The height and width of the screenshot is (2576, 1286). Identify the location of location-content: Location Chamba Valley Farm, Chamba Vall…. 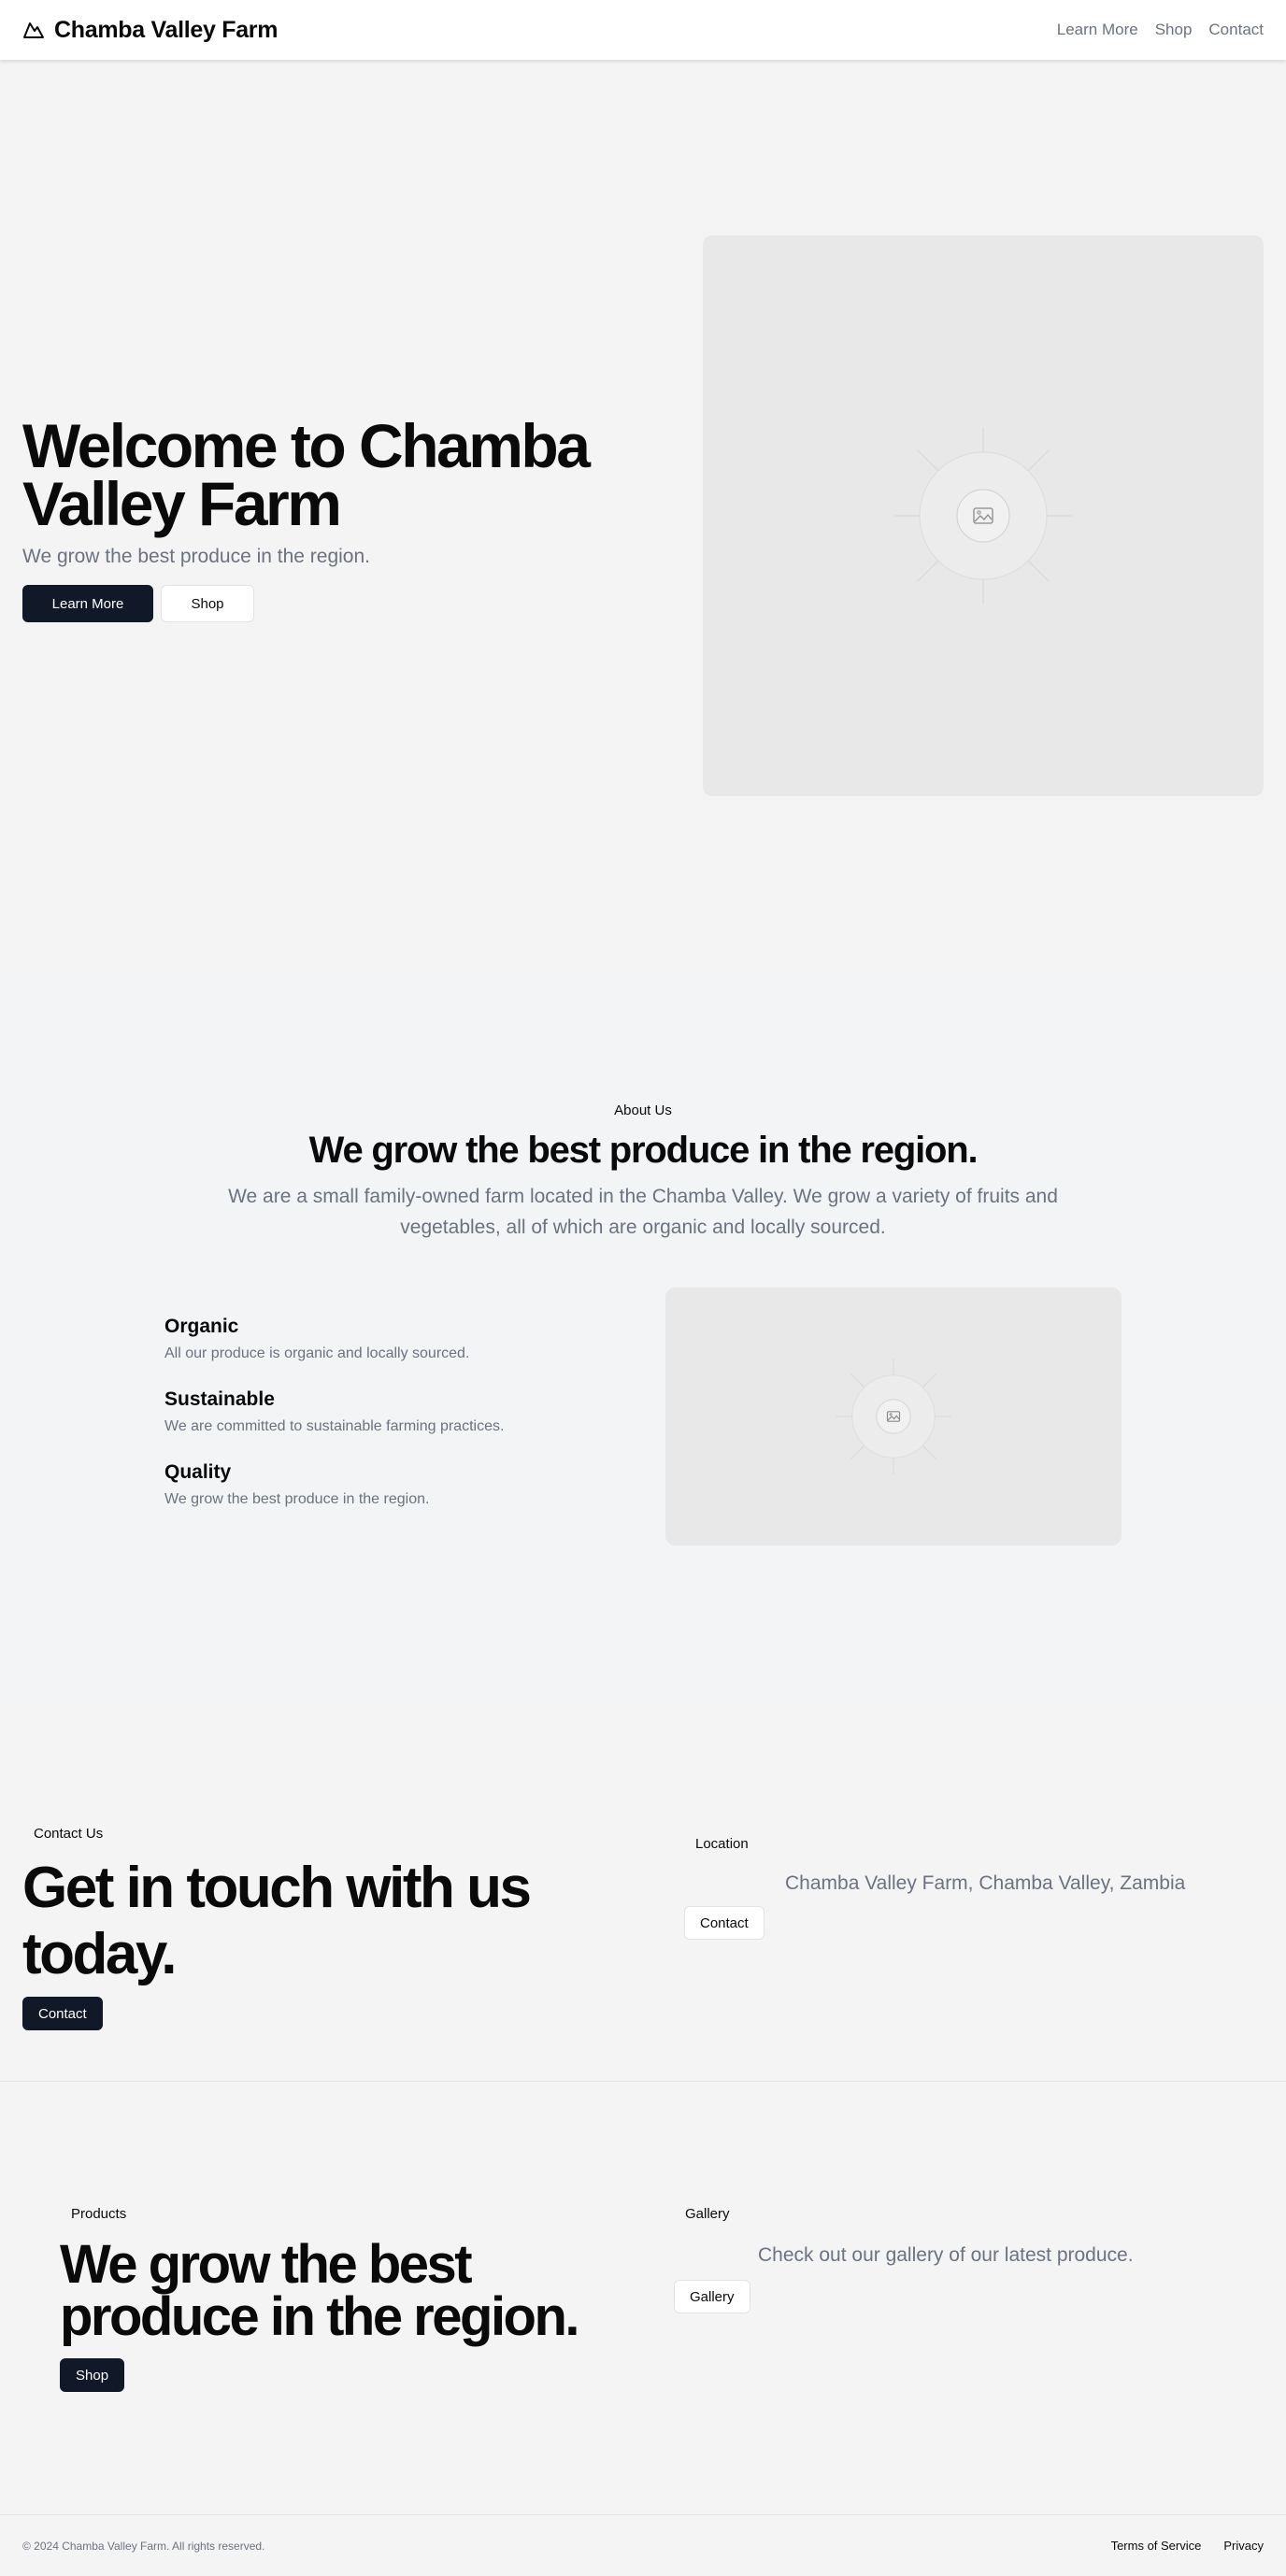
(926, 1891).